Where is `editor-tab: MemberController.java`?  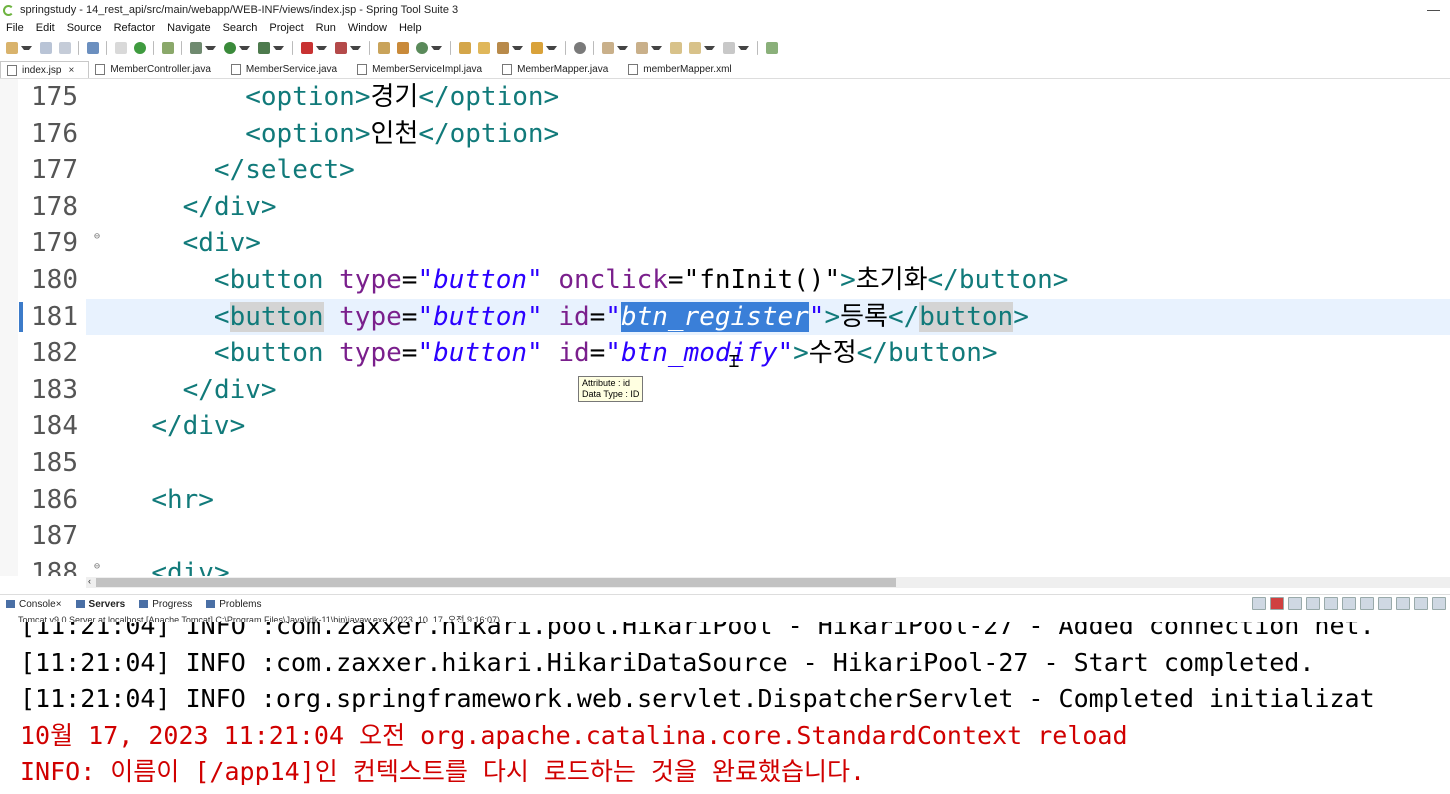
editor-tab: MemberController.java is located at coordinates (157, 69).